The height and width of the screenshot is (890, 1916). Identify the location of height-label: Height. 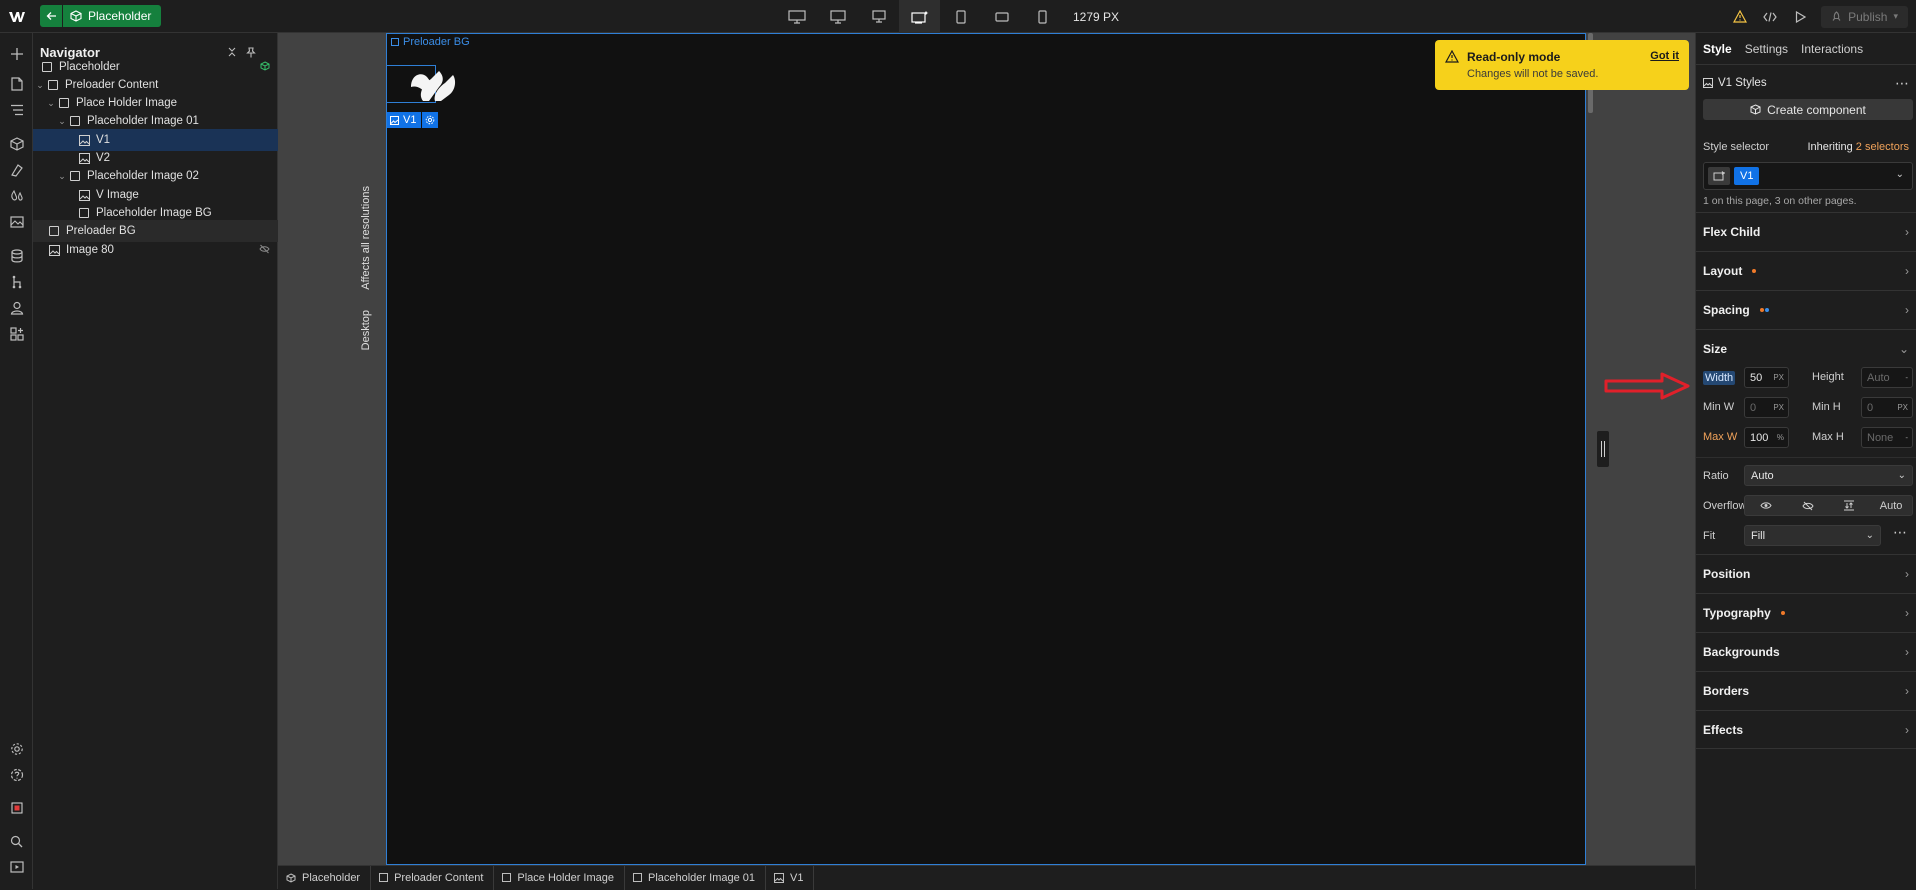
(1828, 377).